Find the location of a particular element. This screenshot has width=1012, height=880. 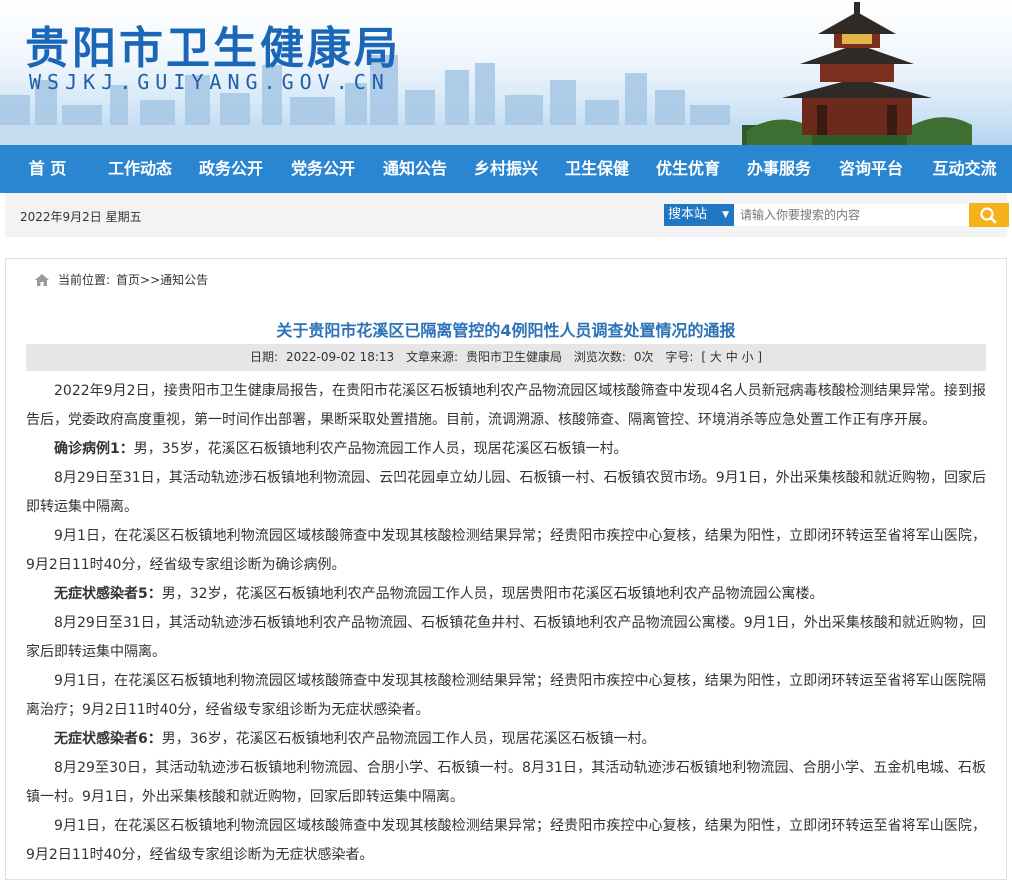

breadcrumb-path: 首页>>通知公告 is located at coordinates (162, 279).